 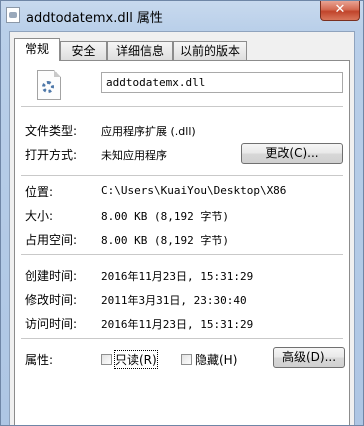 I want to click on opens-with-label: 打开方式:, so click(x=51, y=155).